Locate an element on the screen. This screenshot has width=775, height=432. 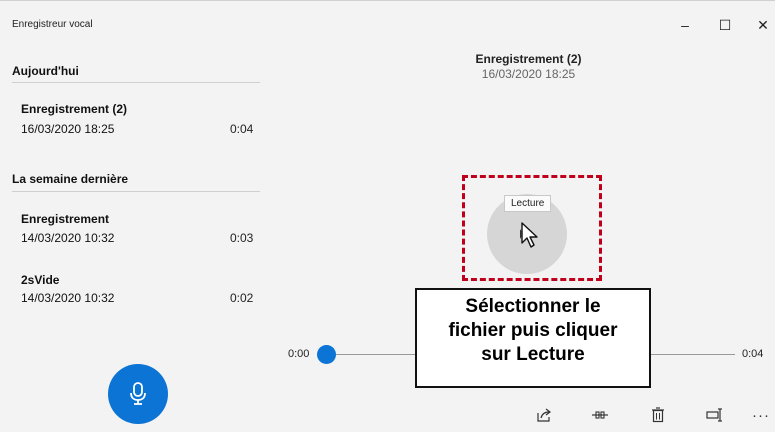
recording-title: Enregistrement (2) is located at coordinates (528, 59).